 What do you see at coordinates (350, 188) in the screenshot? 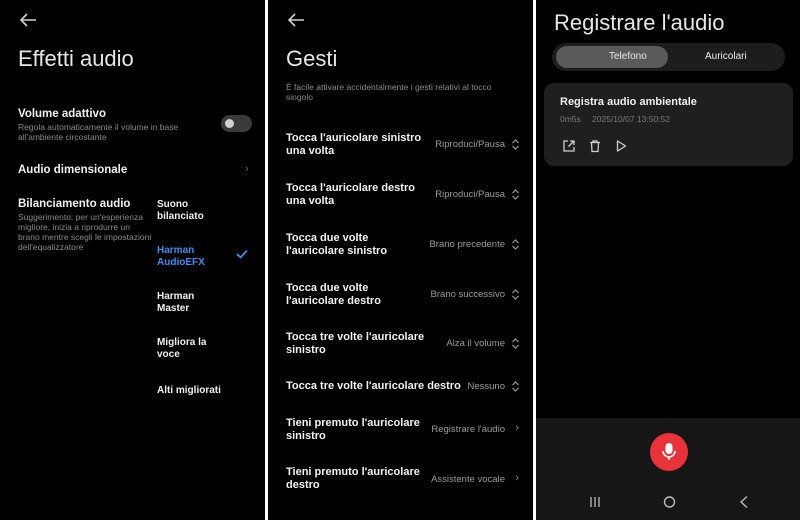
I see `gesture-label-line1: Tocca l'auricolare destro` at bounding box center [350, 188].